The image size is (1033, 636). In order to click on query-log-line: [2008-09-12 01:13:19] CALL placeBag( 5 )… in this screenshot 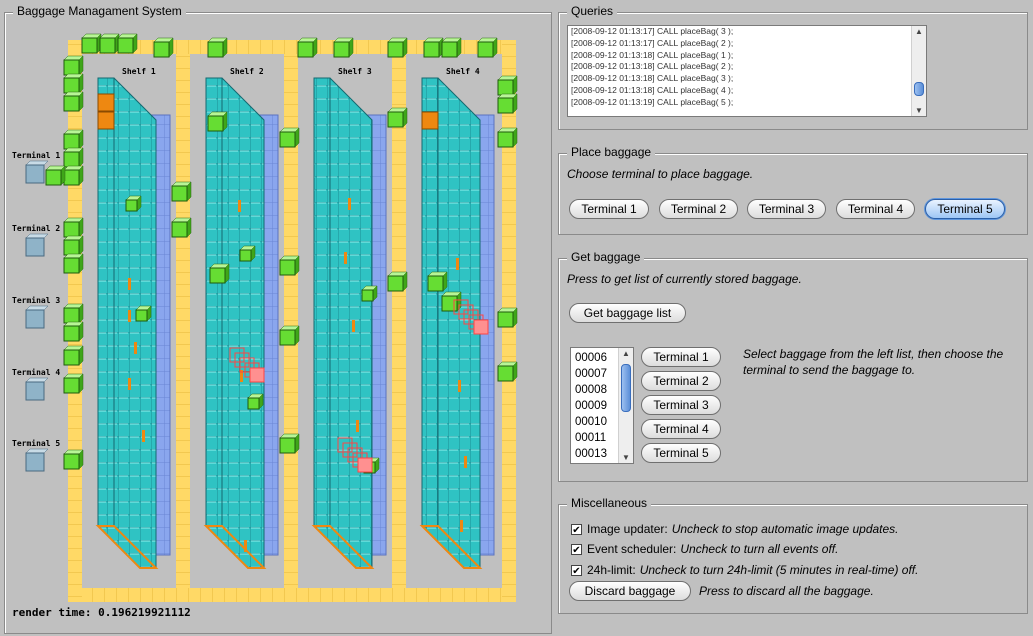, I will do `click(652, 101)`.